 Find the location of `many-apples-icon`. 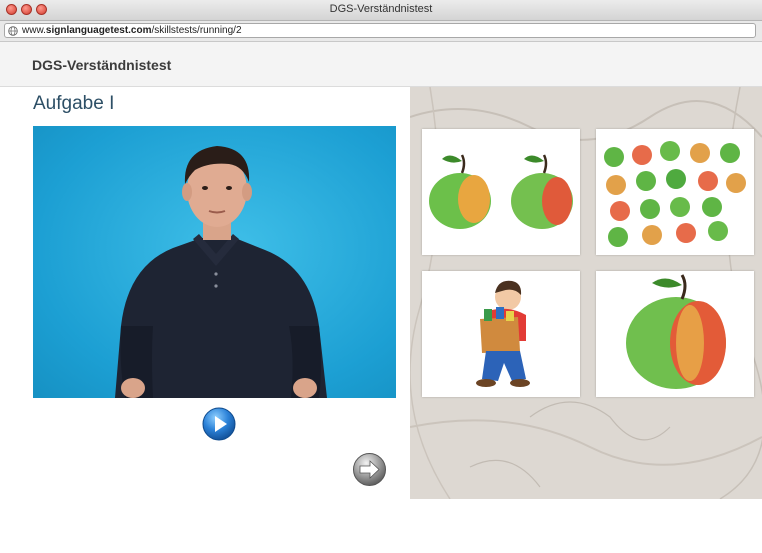

many-apples-icon is located at coordinates (675, 194).